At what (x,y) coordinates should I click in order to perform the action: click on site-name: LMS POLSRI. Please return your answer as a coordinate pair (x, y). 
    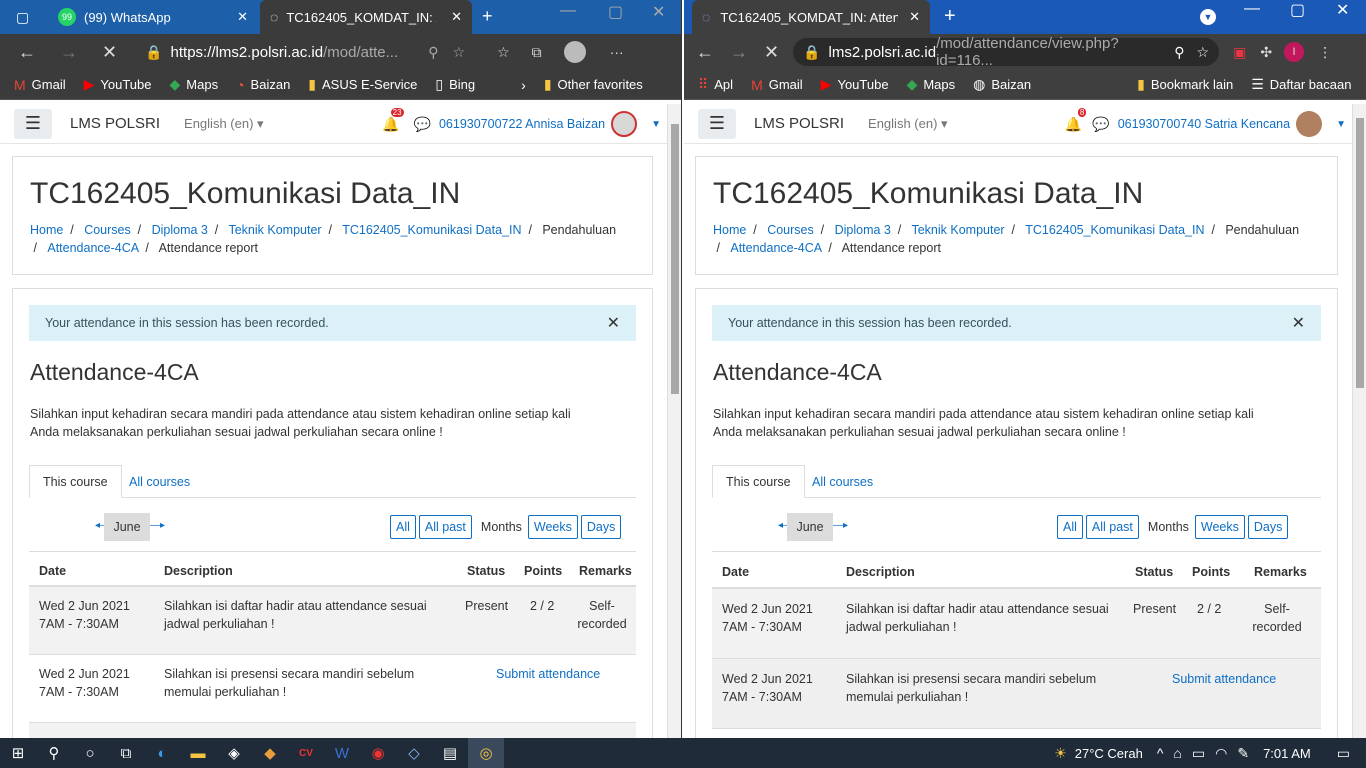
    Looking at the image, I should click on (799, 123).